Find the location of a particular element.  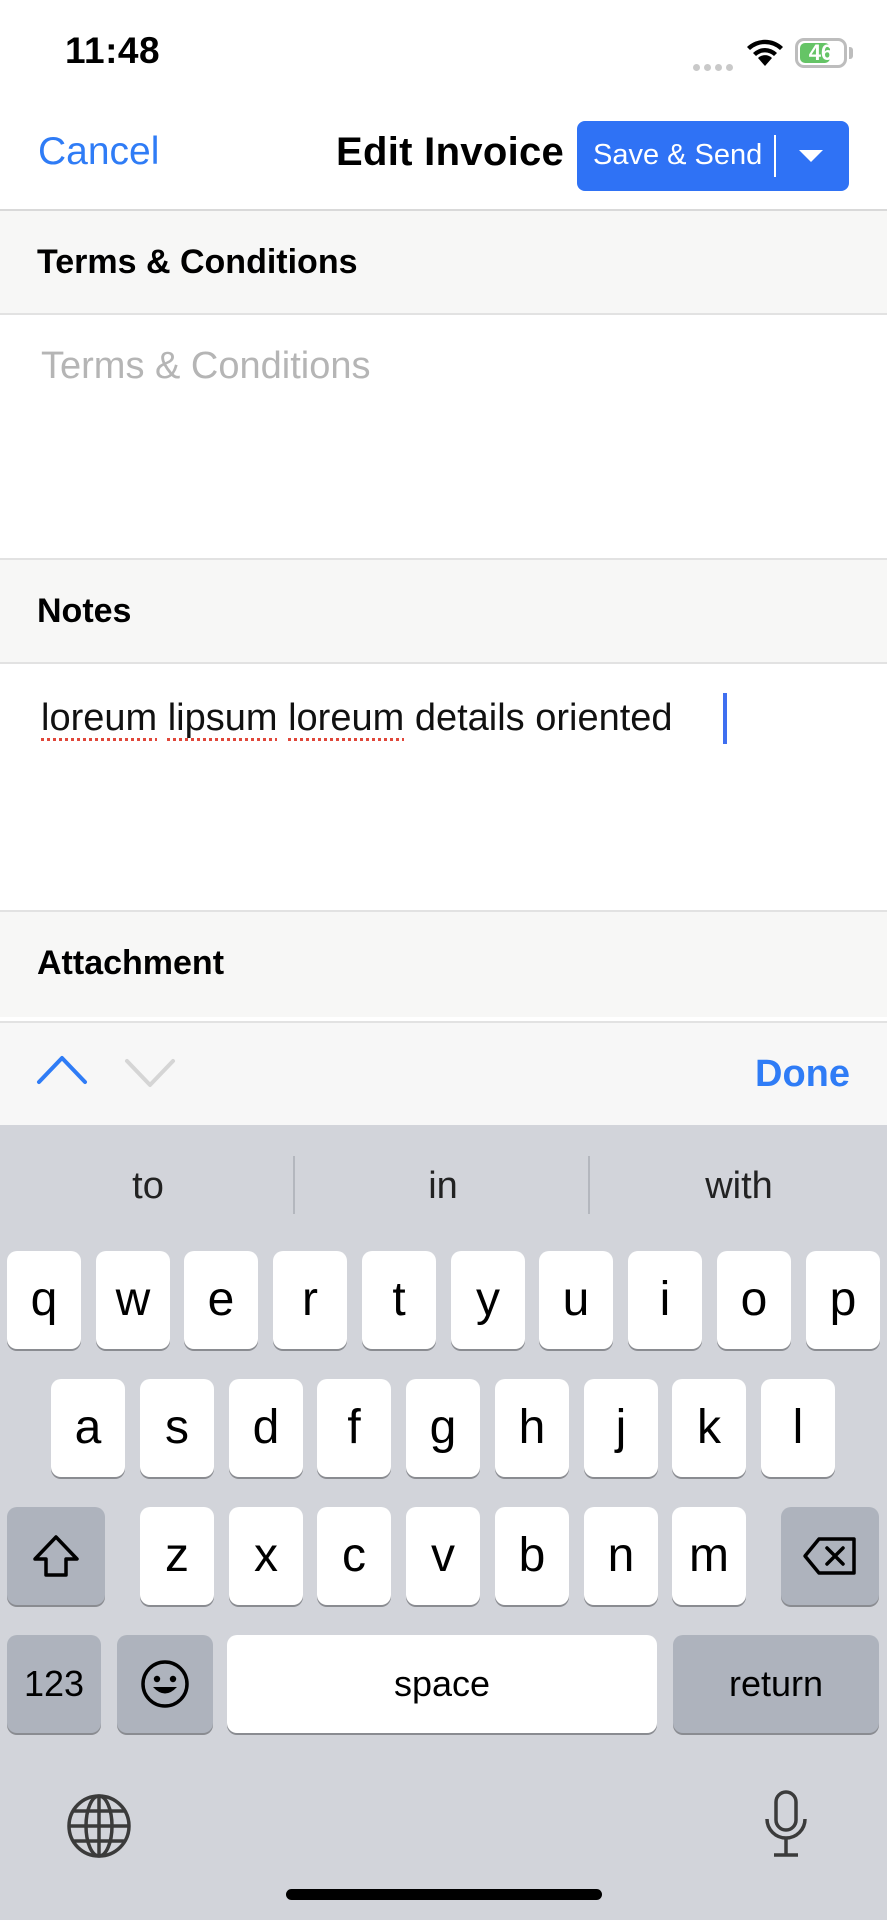

notes-section-header: Notes is located at coordinates (443, 611).